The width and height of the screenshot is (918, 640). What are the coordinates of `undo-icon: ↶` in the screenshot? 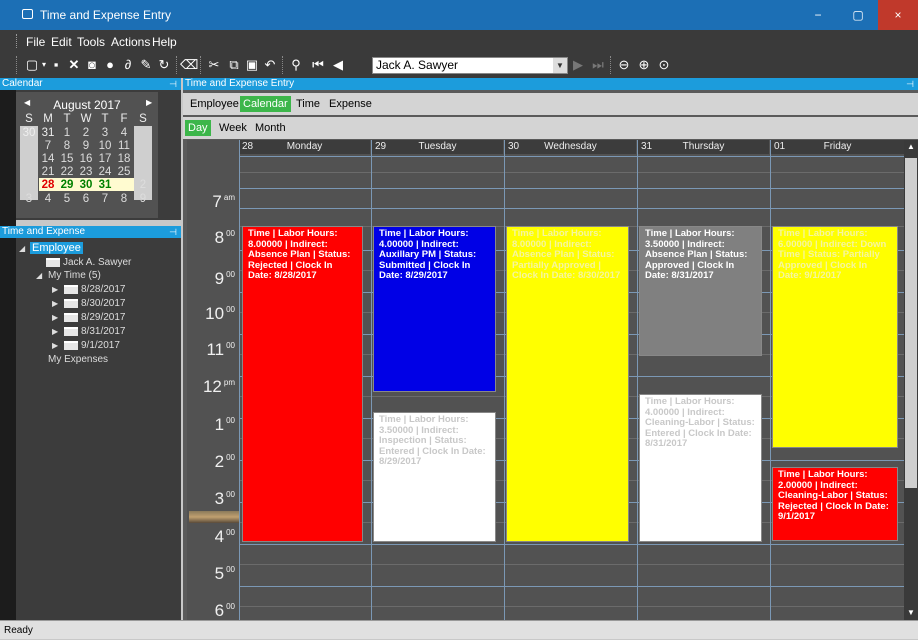 It's located at (270, 65).